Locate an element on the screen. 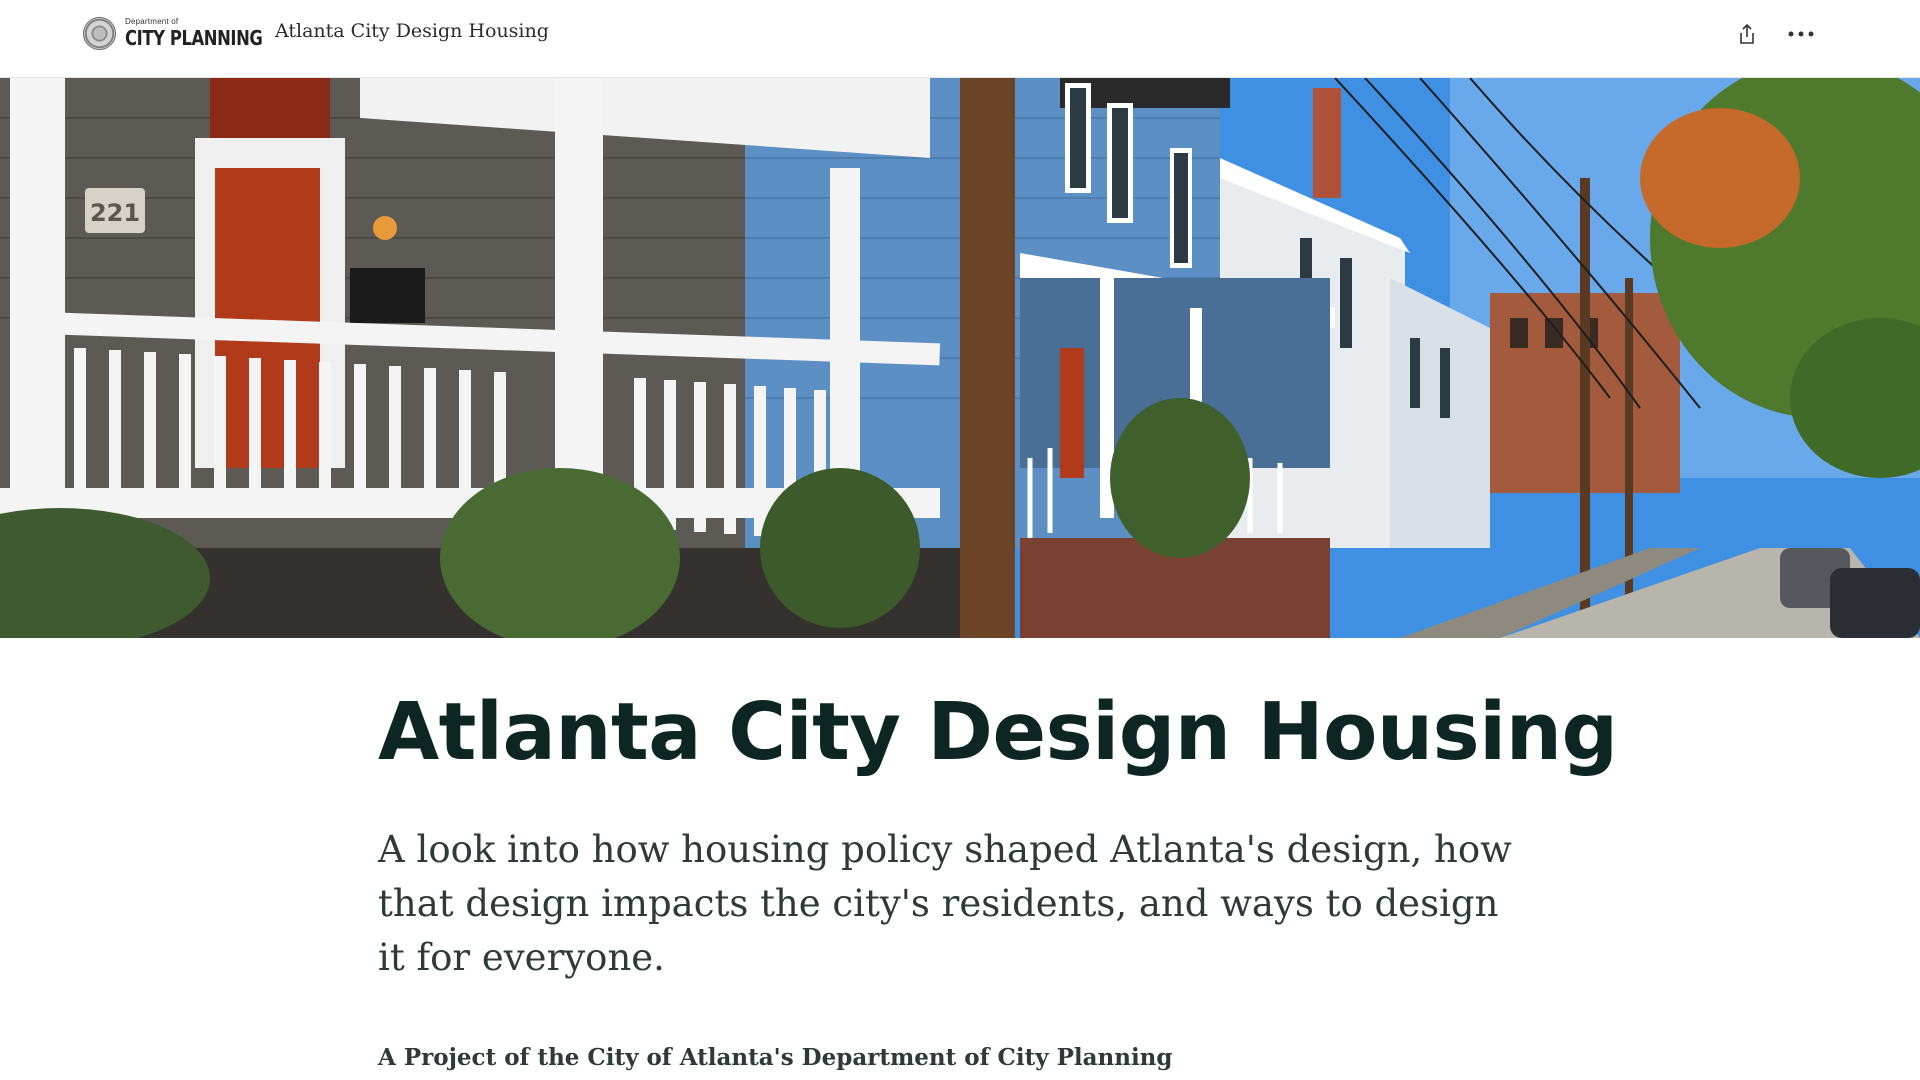 The image size is (1920, 1080). share-button is located at coordinates (1747, 34).